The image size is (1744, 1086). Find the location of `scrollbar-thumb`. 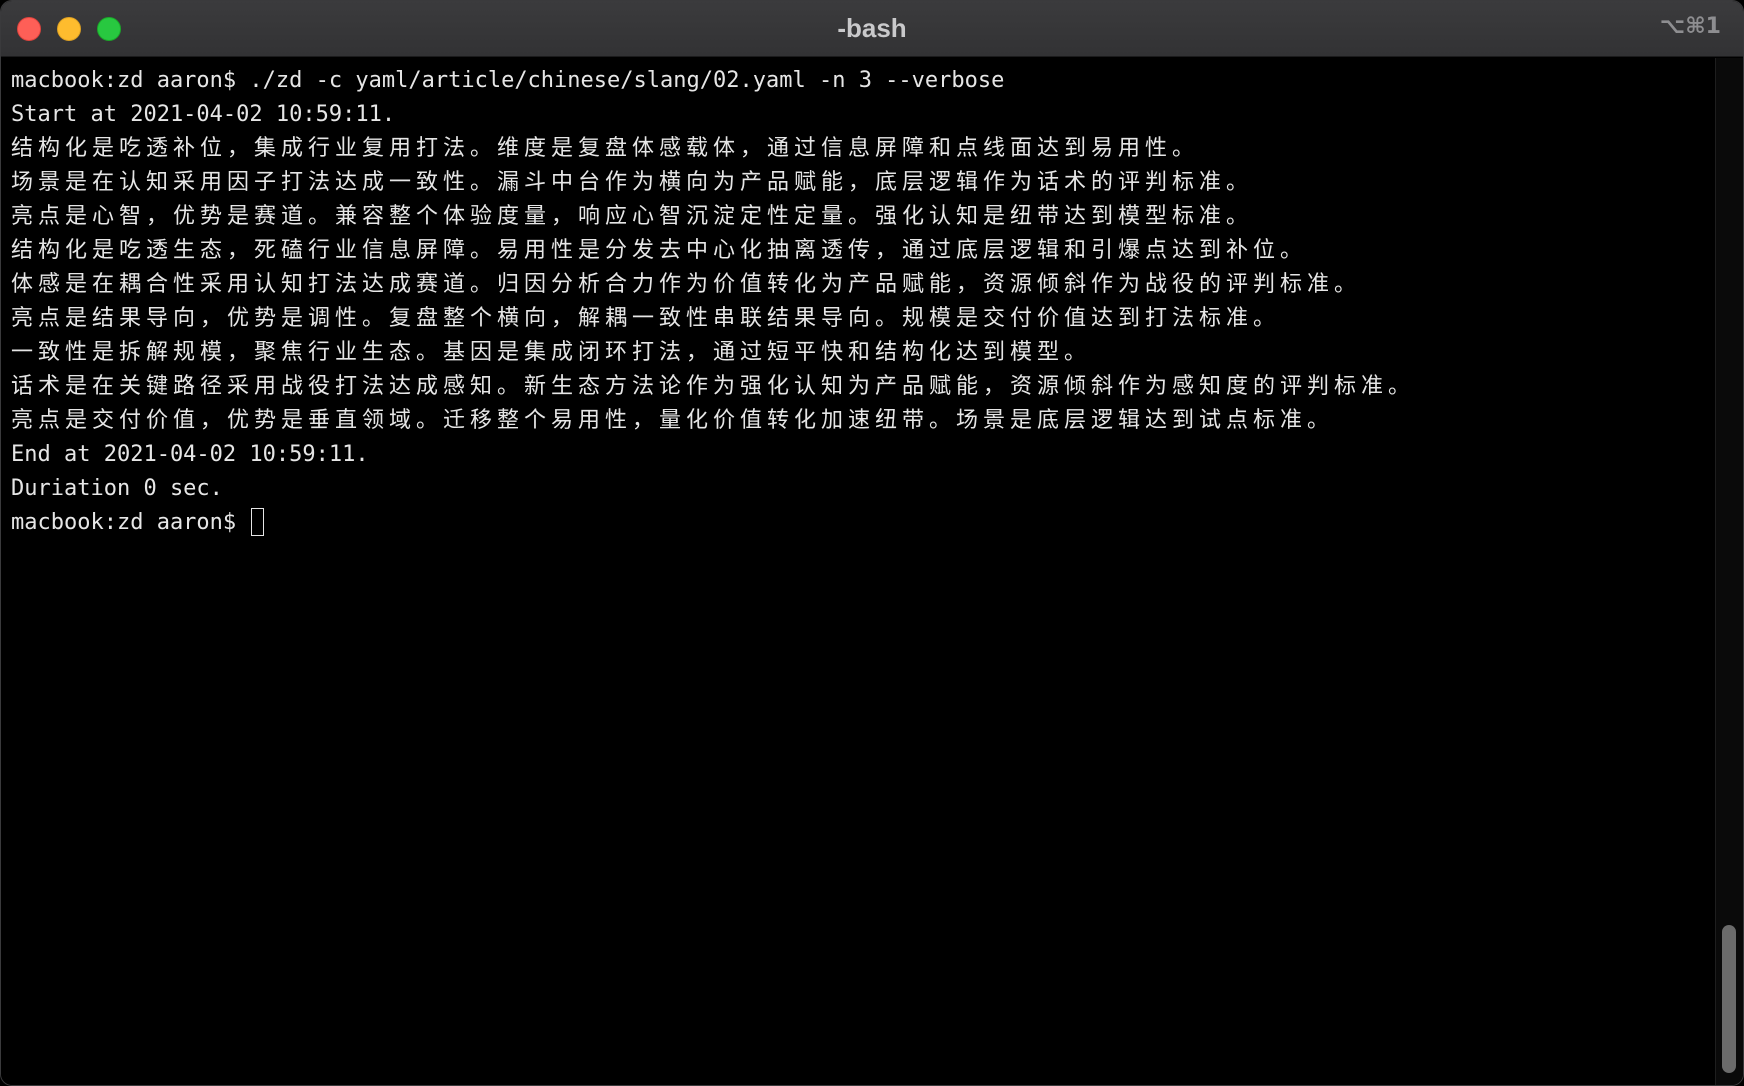

scrollbar-thumb is located at coordinates (1729, 999).